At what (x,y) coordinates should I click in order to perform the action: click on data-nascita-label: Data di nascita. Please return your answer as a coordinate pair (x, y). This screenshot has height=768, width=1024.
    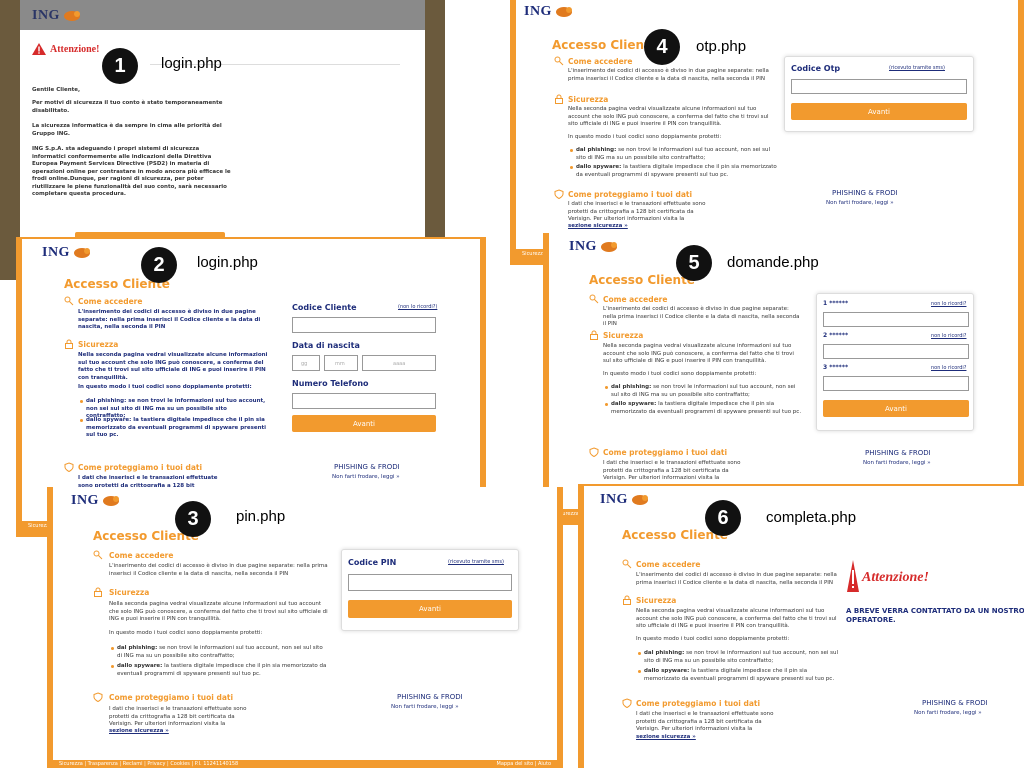
    Looking at the image, I should click on (326, 345).